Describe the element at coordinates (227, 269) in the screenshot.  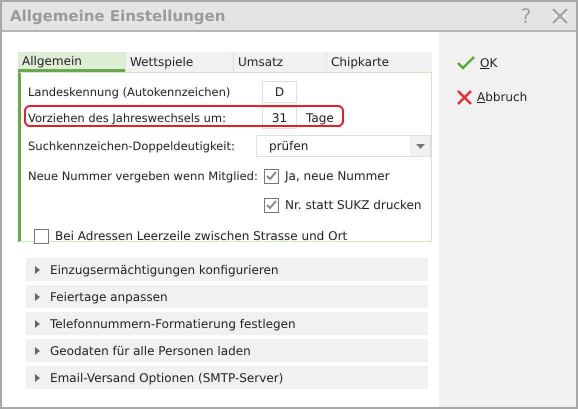
I see `section-header: Einzugsermächtigungen konfigurieren` at that location.